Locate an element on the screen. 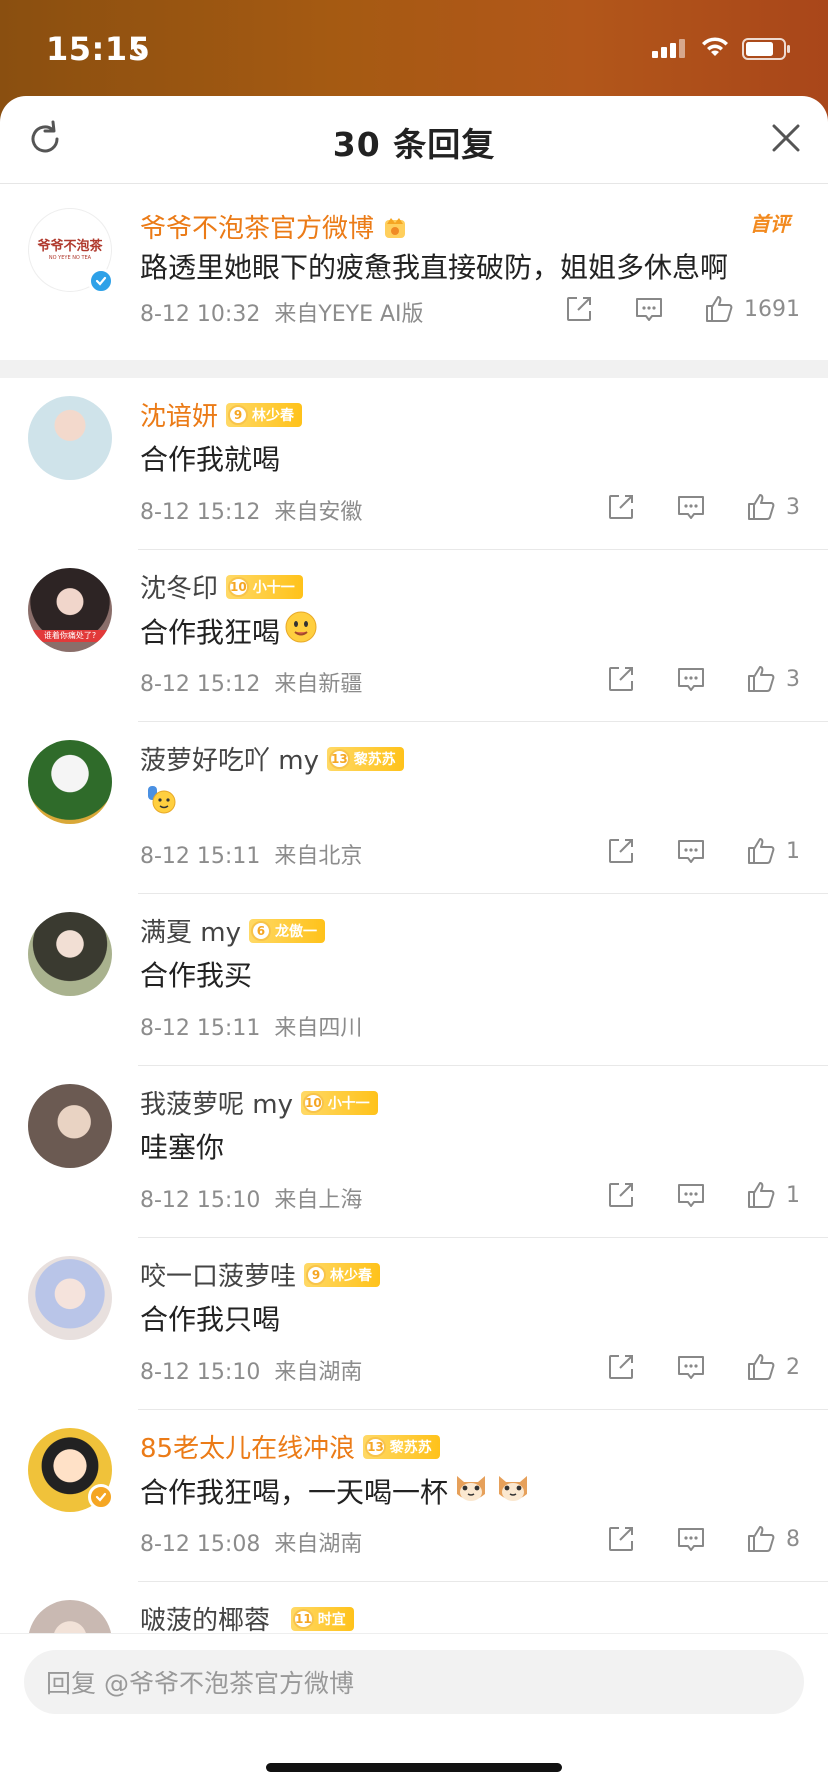 This screenshot has width=828, height=1792. cat-face-emoji is located at coordinates (471, 1490).